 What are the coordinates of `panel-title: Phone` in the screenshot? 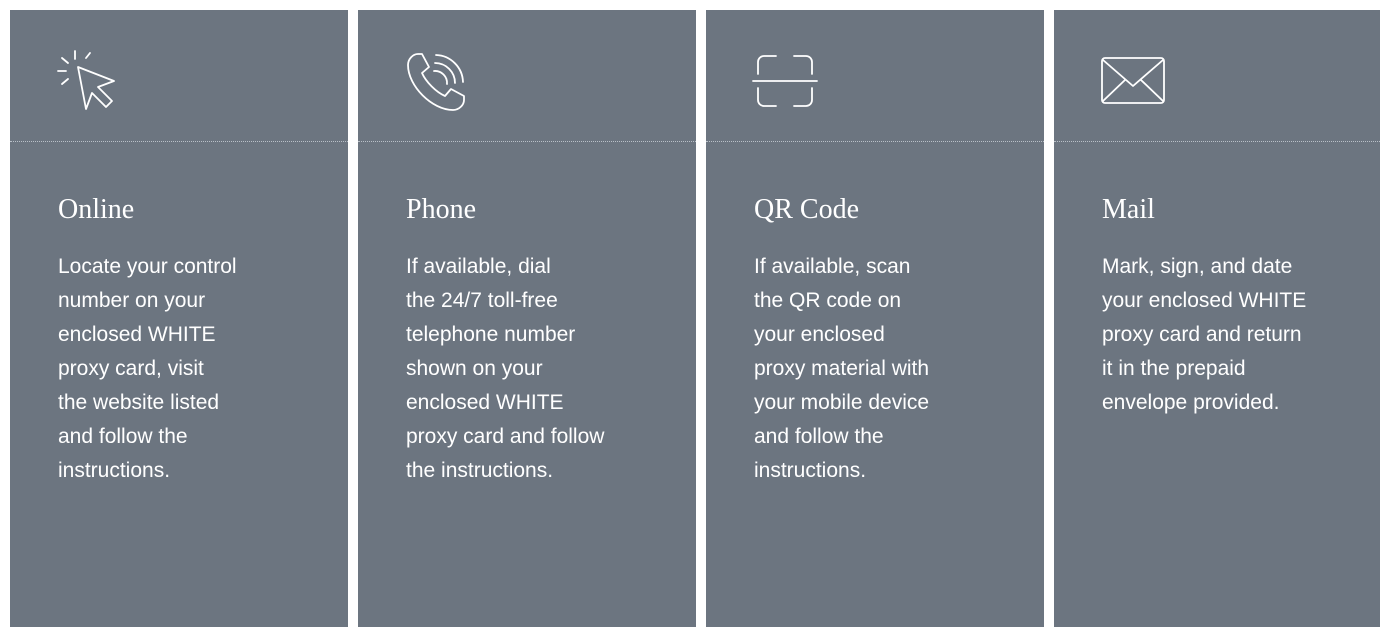 It's located at (441, 209).